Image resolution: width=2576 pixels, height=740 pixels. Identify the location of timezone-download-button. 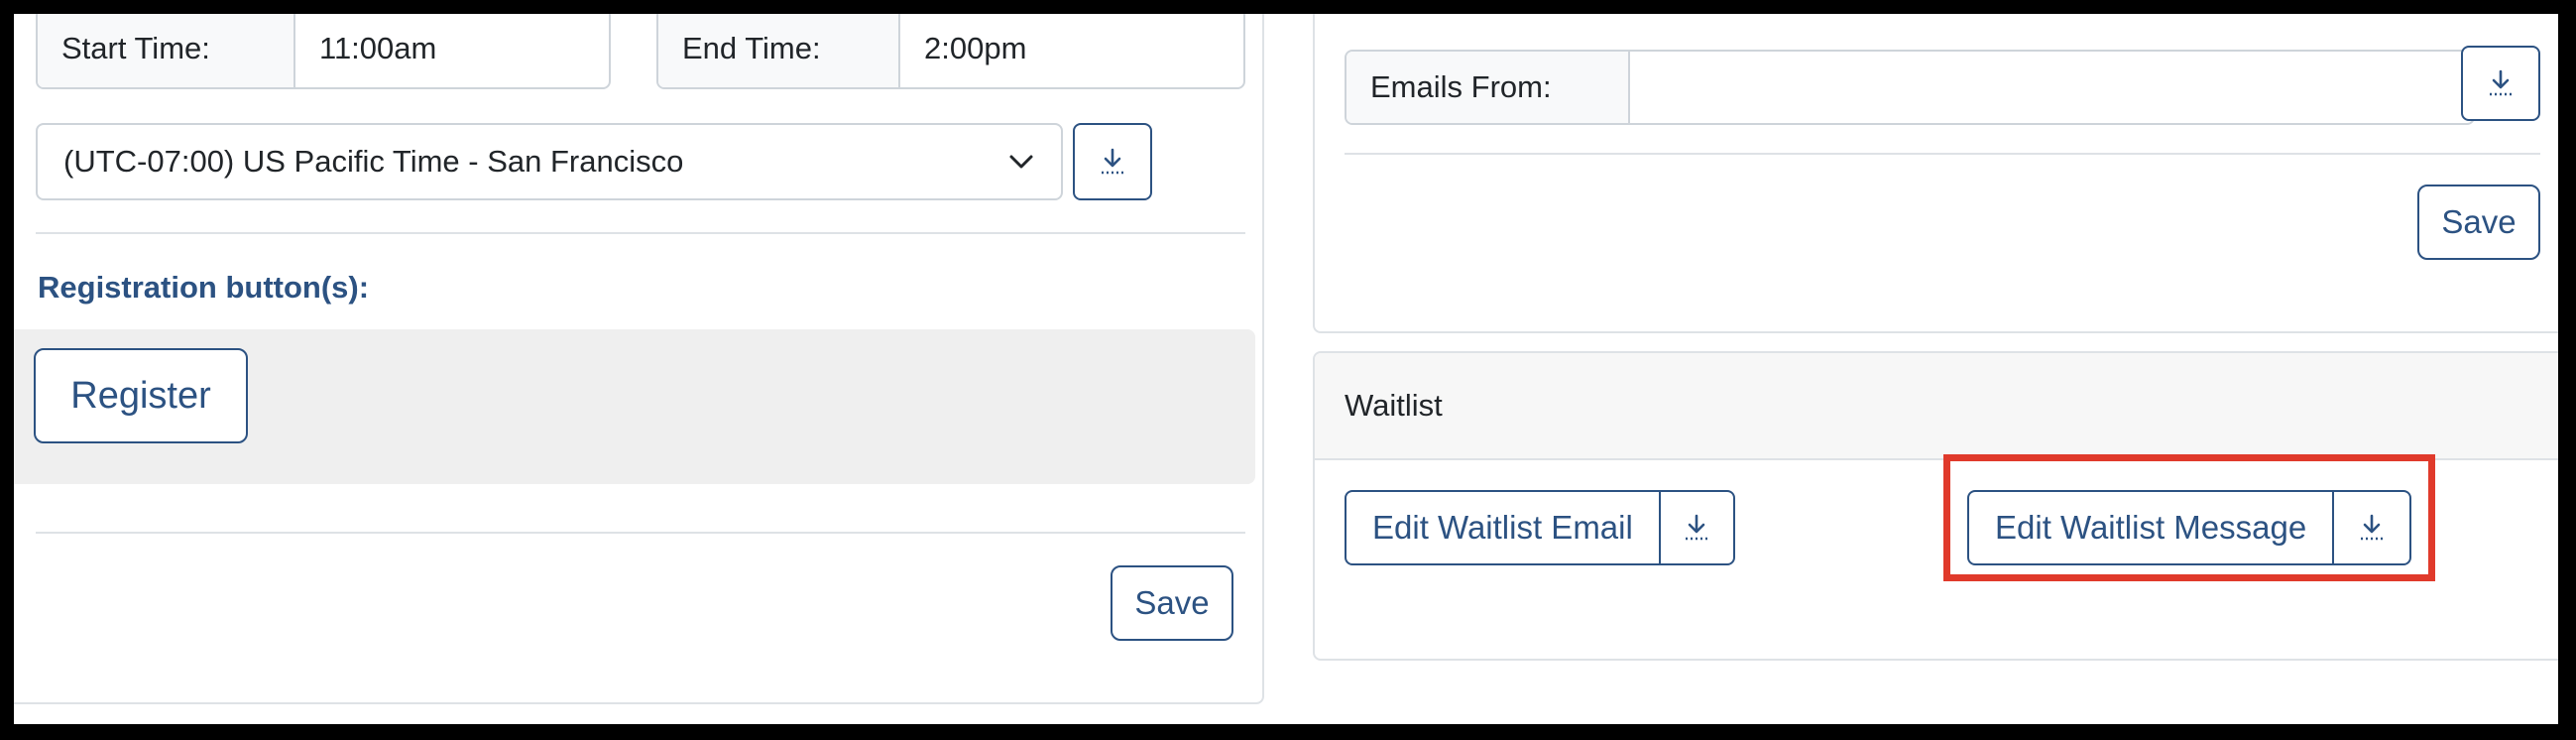
(1112, 161).